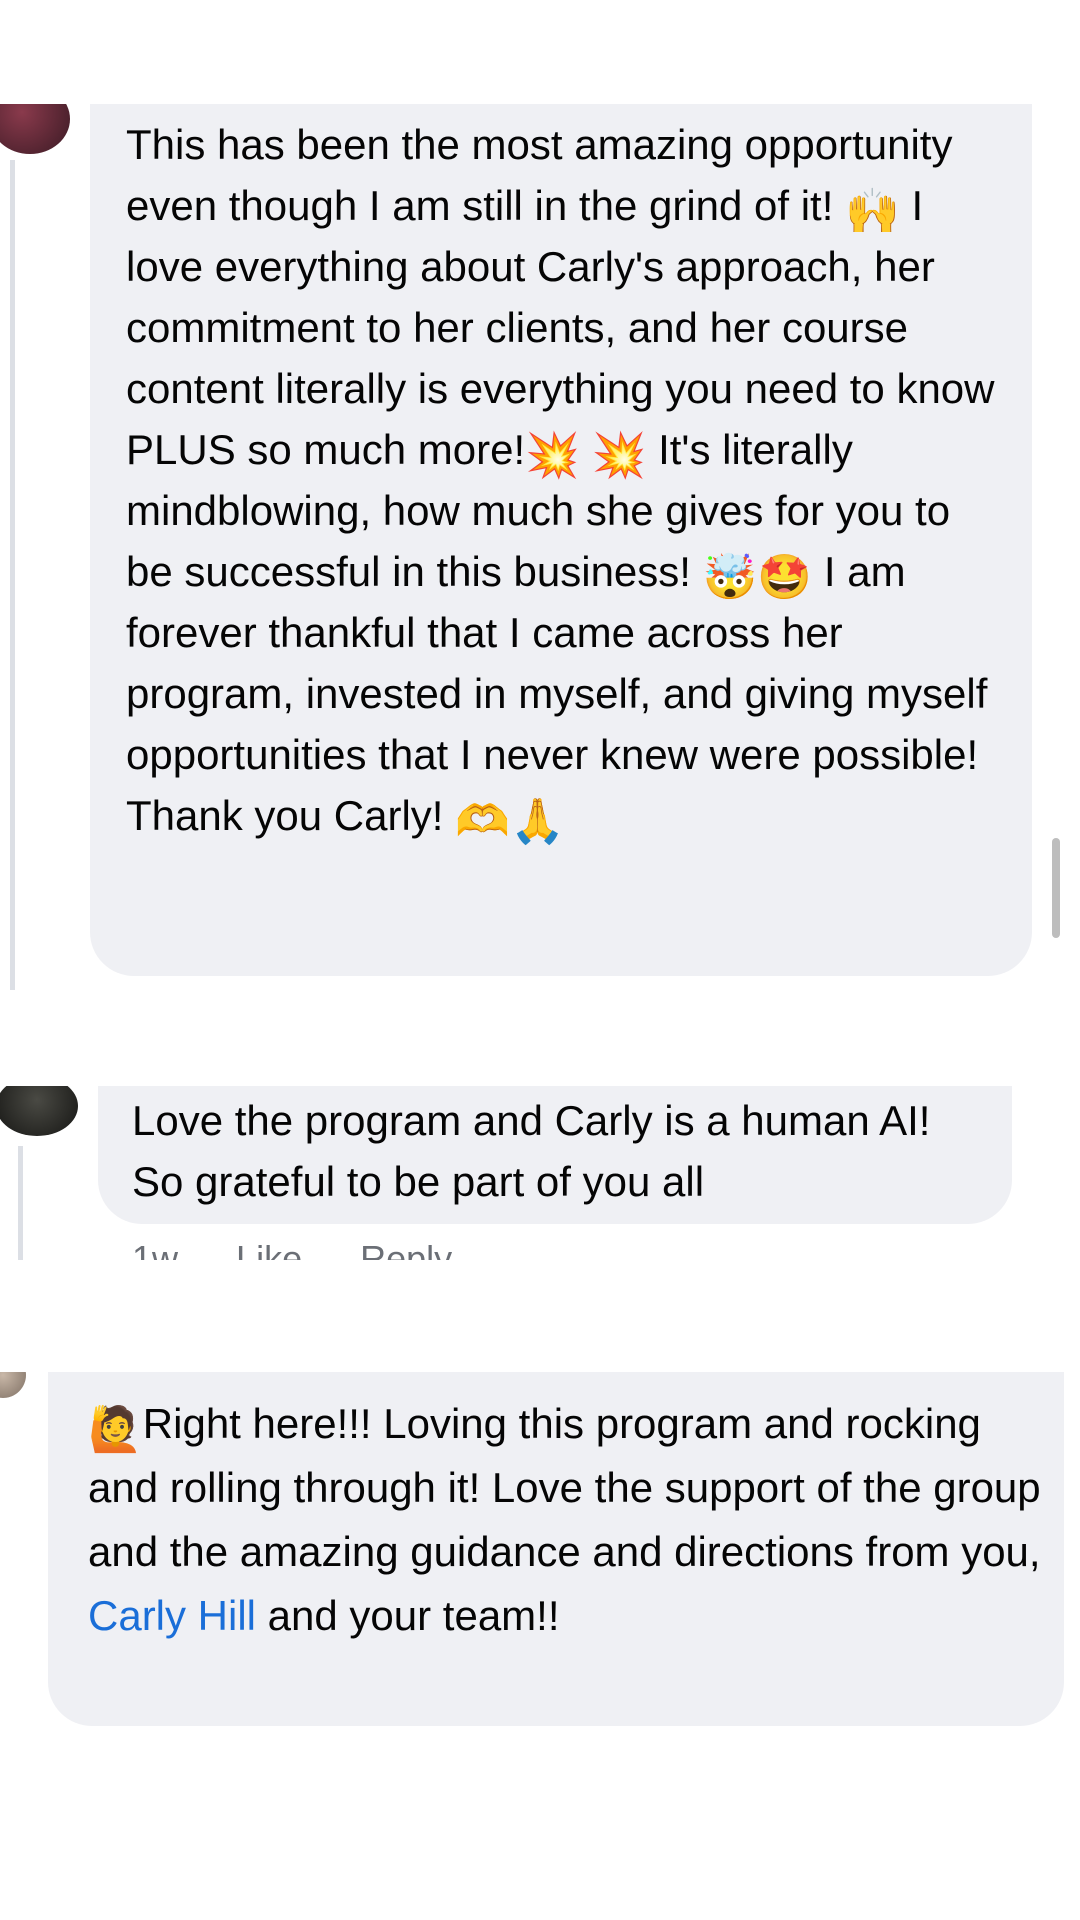 This screenshot has height=1920, width=1080. I want to click on raising-hands-icon: 🙌, so click(872, 211).